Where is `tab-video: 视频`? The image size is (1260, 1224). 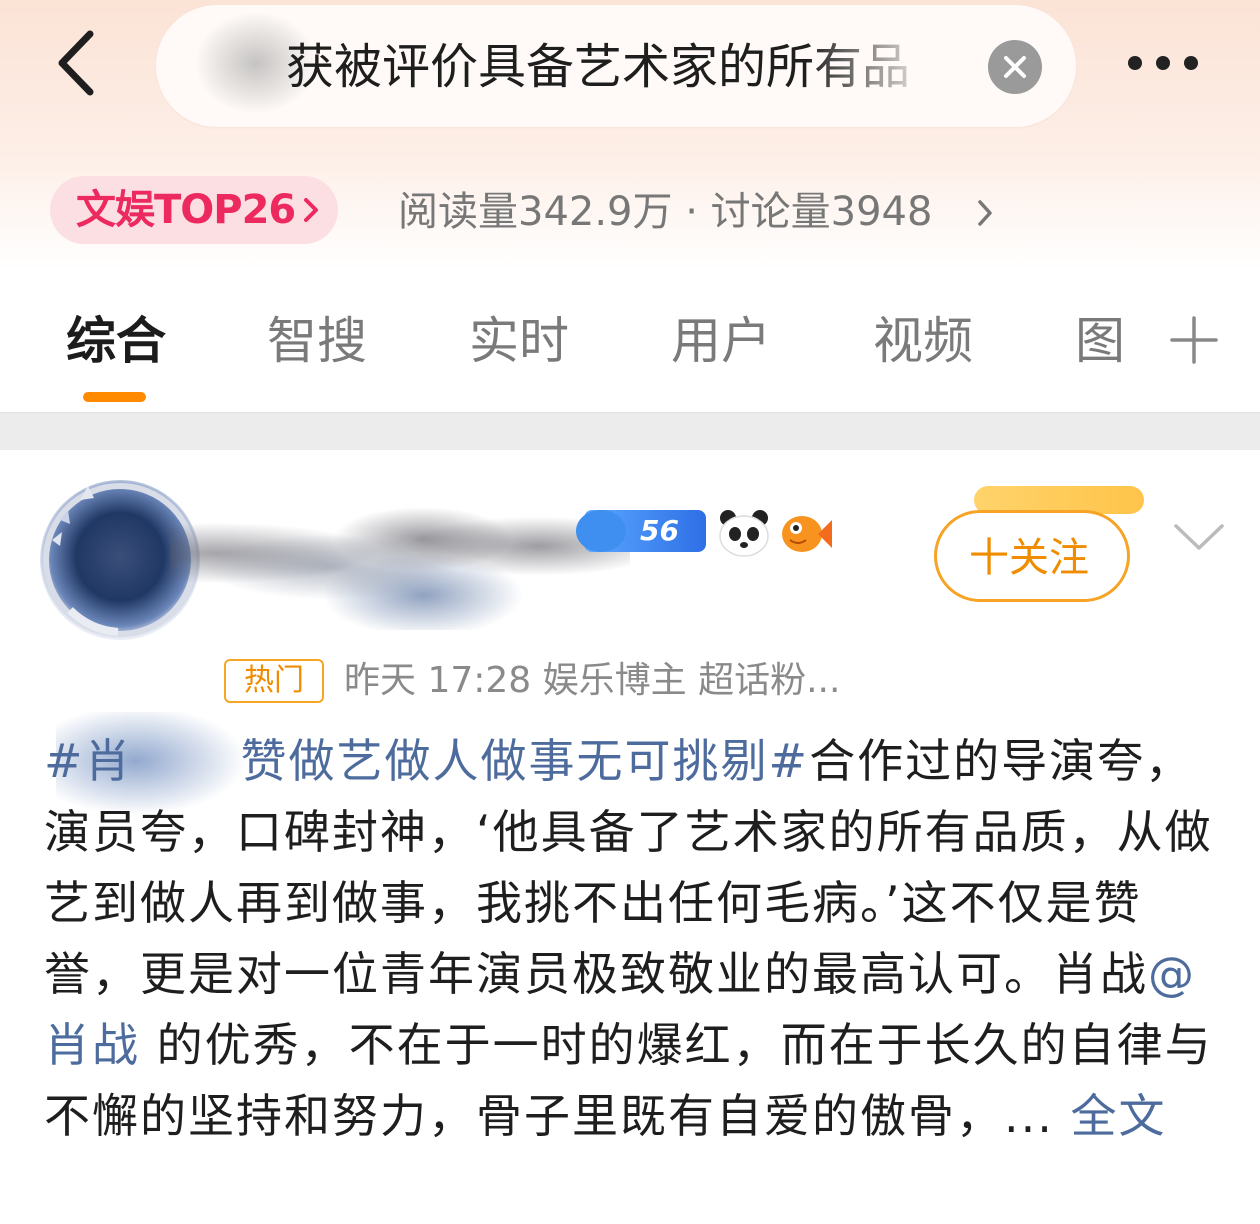
tab-video: 视频 is located at coordinates (923, 341).